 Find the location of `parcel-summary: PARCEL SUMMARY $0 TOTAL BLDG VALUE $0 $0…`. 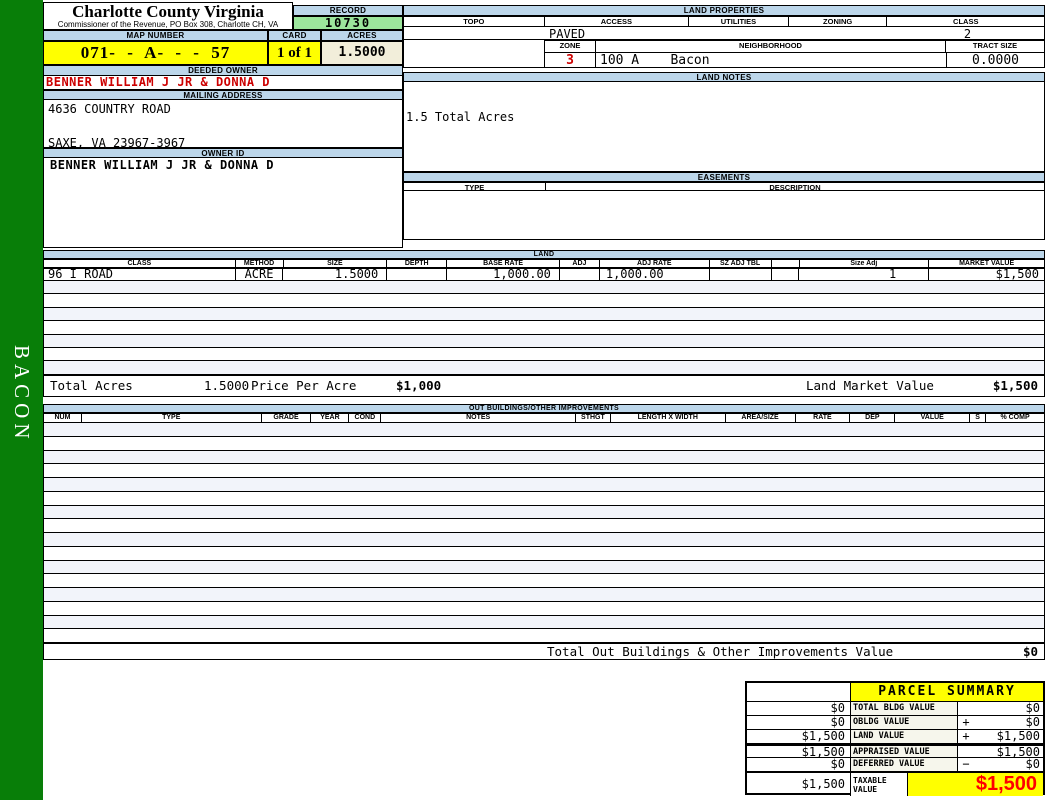

parcel-summary: PARCEL SUMMARY $0 TOTAL BLDG VALUE $0 $0… is located at coordinates (895, 738).